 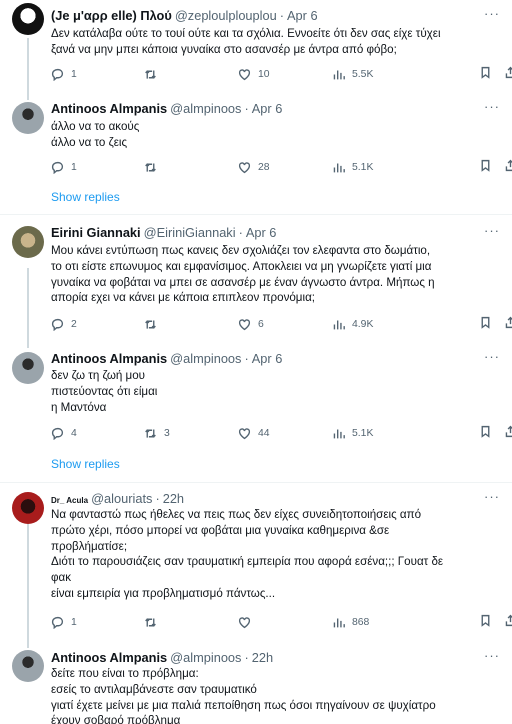 What do you see at coordinates (281, 433) in the screenshot?
I see `action-bar: 4 3 44 5.1K` at bounding box center [281, 433].